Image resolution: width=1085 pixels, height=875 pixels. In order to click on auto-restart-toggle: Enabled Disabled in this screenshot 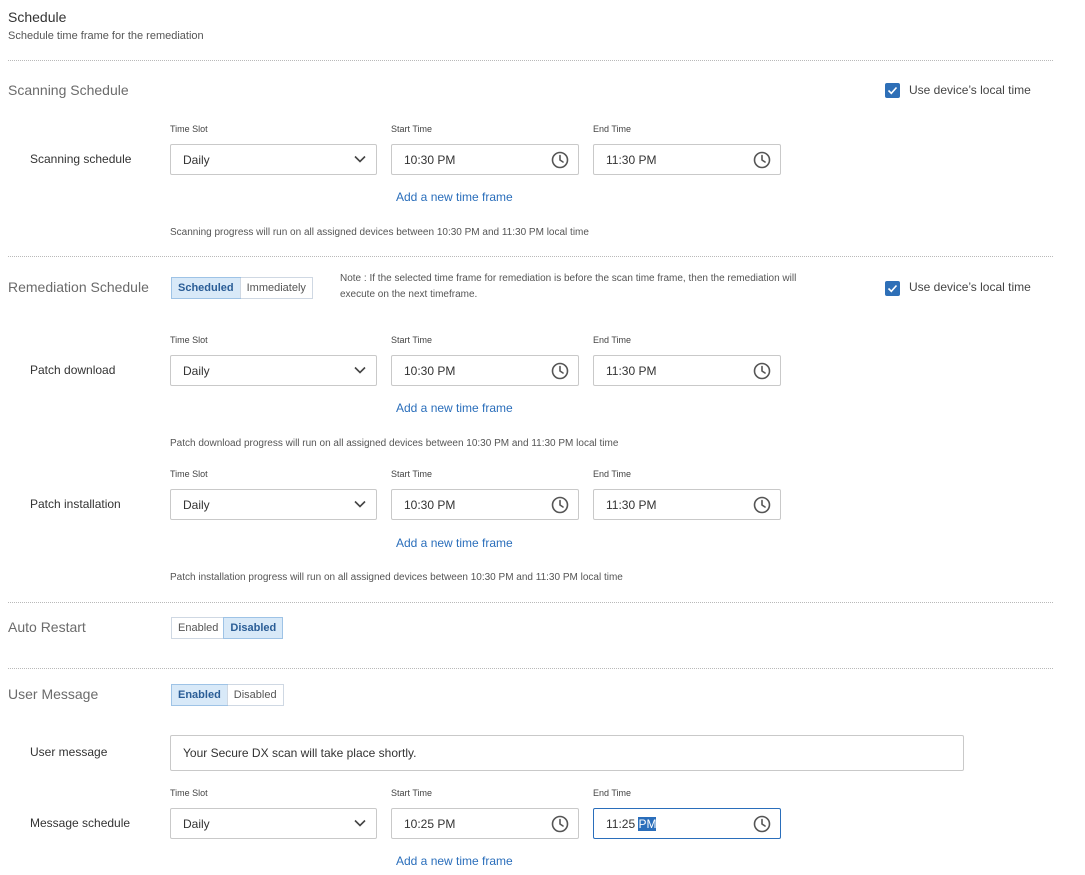, I will do `click(227, 628)`.